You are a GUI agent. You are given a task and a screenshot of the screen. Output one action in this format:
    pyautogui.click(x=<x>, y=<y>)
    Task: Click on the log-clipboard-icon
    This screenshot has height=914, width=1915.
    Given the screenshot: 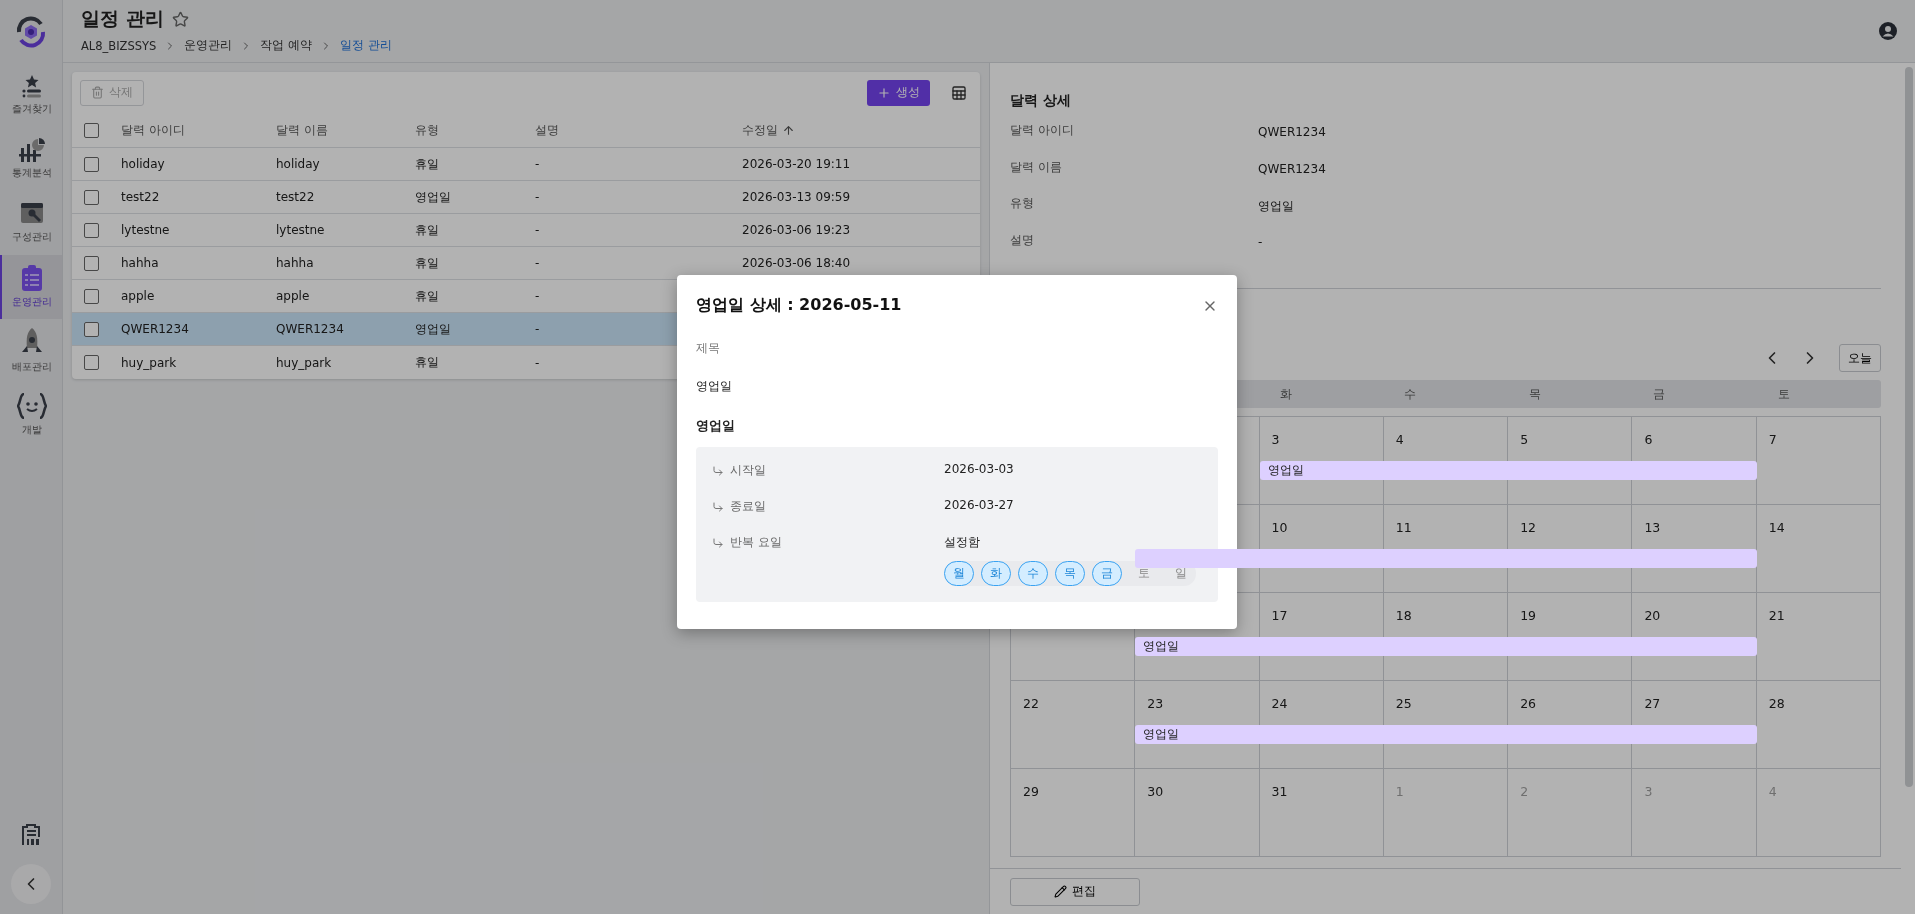 What is the action you would take?
    pyautogui.click(x=31, y=835)
    